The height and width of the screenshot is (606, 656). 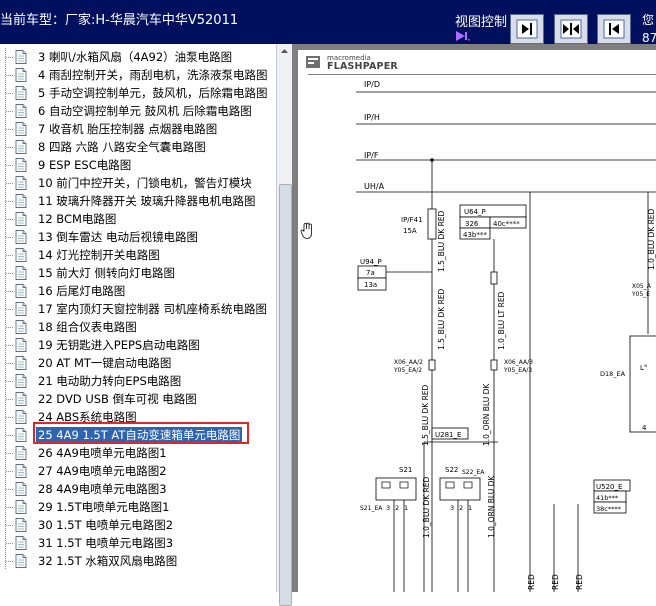 What do you see at coordinates (609, 487) in the screenshot?
I see `u520-label: U520_E` at bounding box center [609, 487].